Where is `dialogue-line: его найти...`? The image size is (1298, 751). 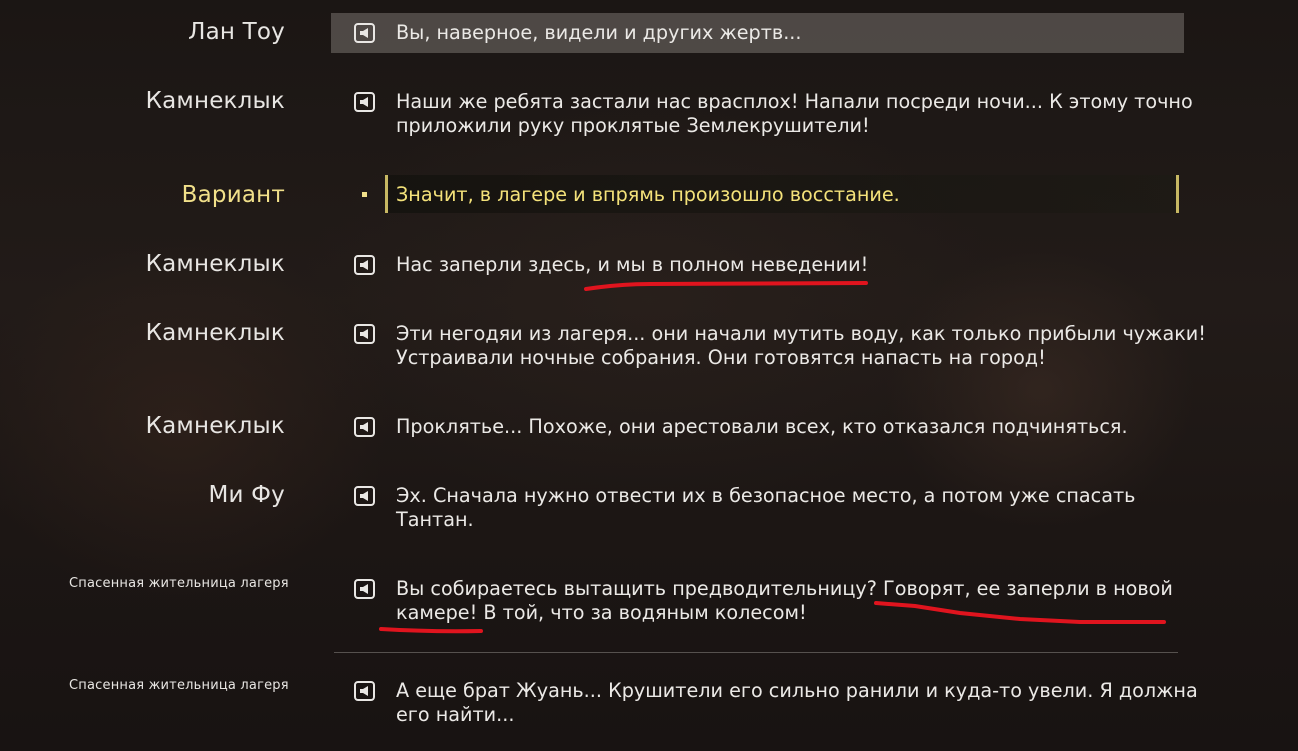
dialogue-line: его найти... is located at coordinates (455, 714).